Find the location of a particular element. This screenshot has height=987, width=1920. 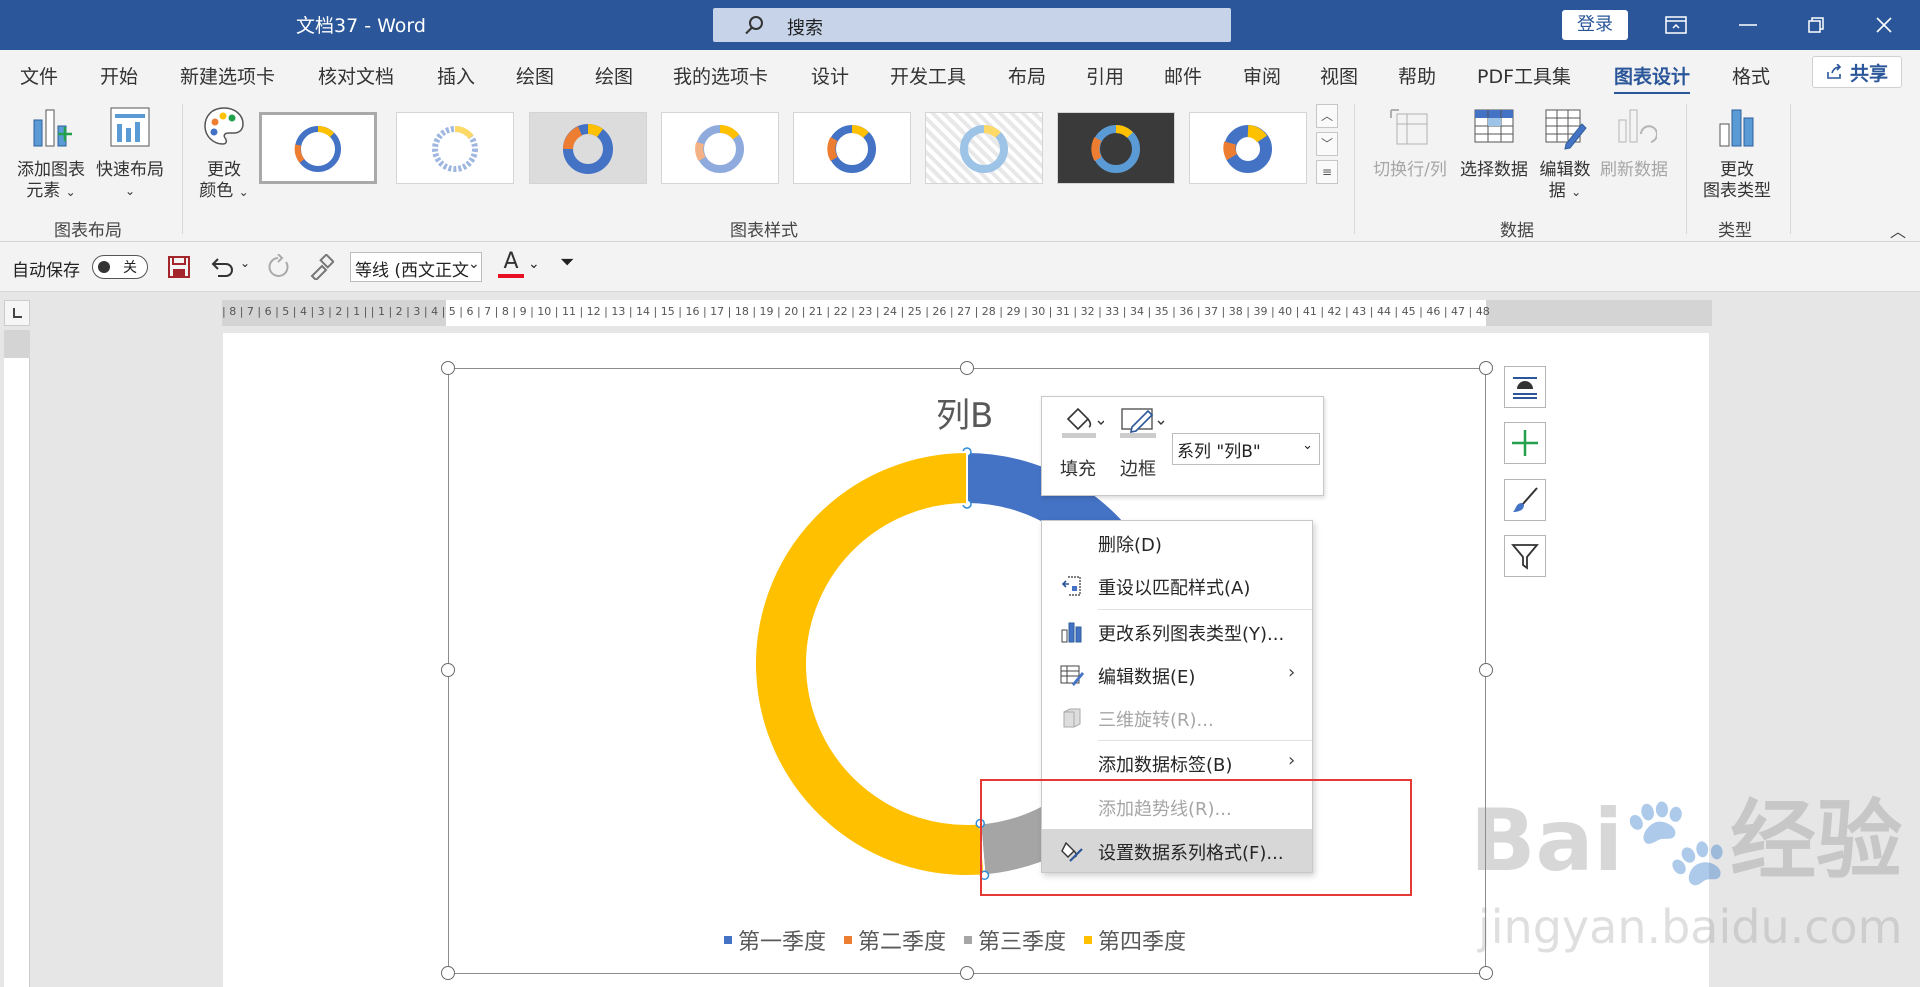

legend-item: 第四季度 is located at coordinates (1135, 940).